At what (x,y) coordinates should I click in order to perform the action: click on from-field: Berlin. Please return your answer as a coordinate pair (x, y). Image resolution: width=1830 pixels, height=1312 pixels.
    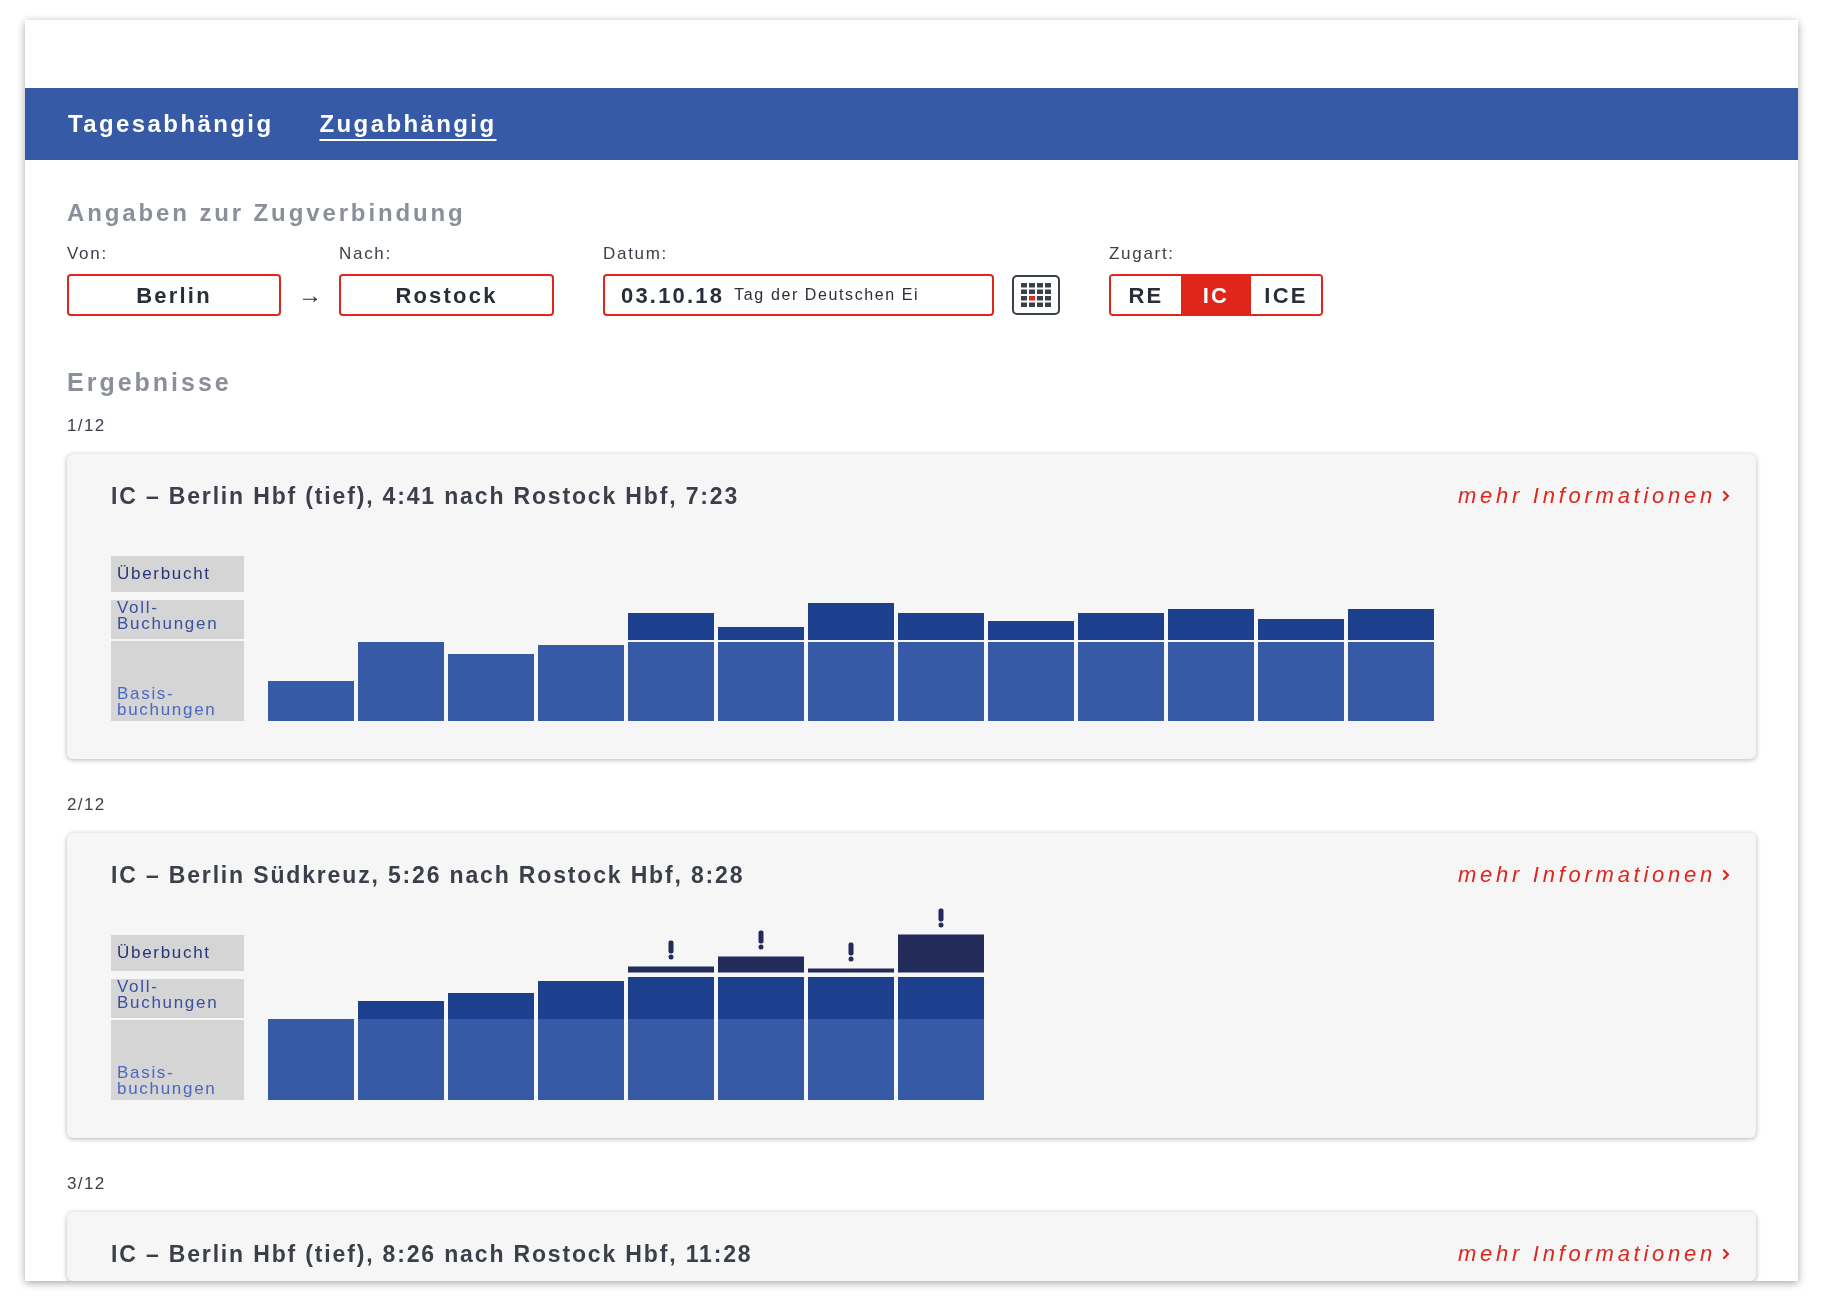
    Looking at the image, I should click on (174, 295).